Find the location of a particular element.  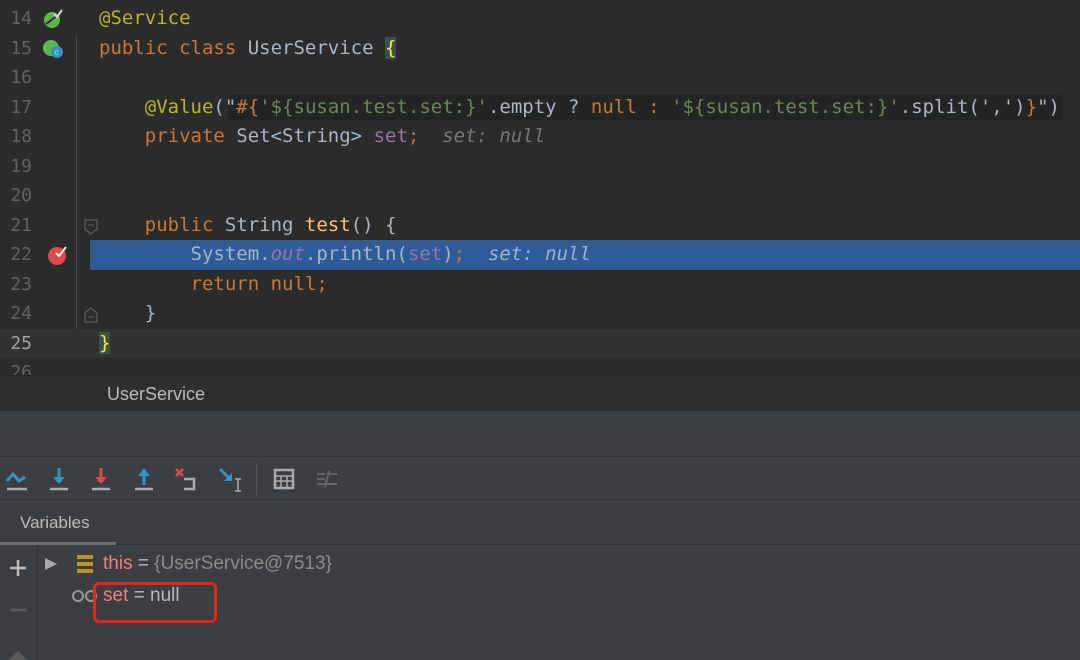

code-token: .empty ? is located at coordinates (539, 106).